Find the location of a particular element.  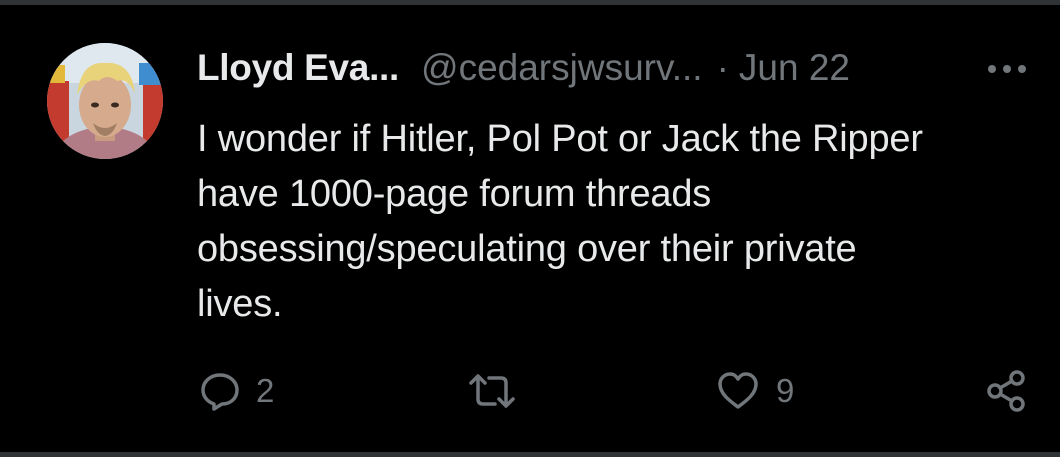

tweet-header: Lloyd Eva... @cedarsjwsurv... · Jun 22 is located at coordinates (523, 68).